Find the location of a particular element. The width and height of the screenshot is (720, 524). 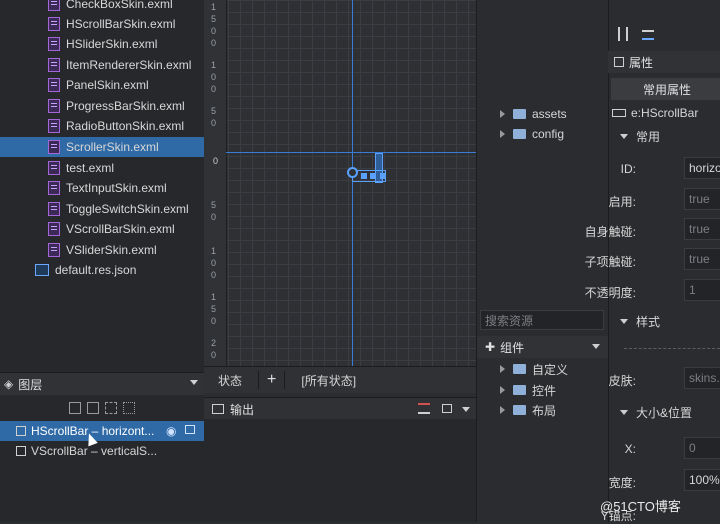

file-item: VSliderSkin.exml is located at coordinates (102, 250).